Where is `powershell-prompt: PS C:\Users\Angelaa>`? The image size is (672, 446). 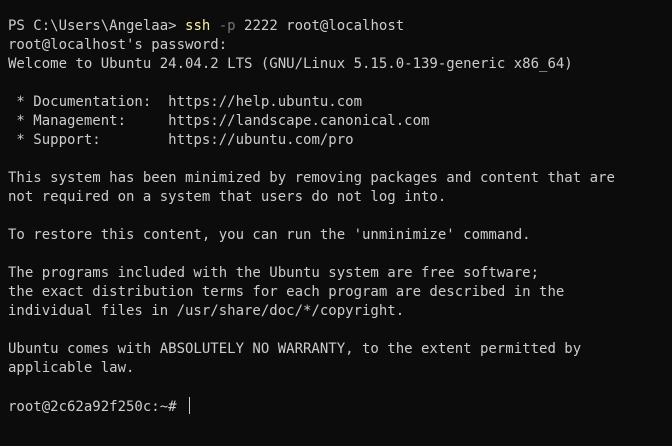
powershell-prompt: PS C:\Users\Angelaa> is located at coordinates (97, 26).